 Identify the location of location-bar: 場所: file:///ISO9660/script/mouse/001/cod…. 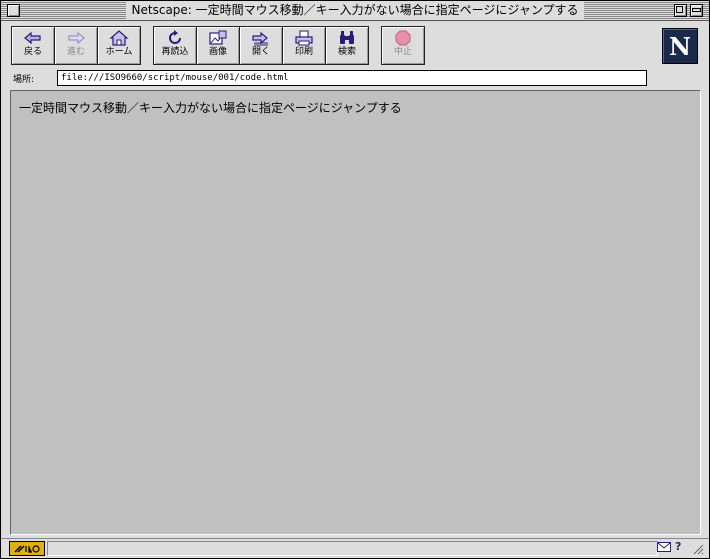
(355, 78).